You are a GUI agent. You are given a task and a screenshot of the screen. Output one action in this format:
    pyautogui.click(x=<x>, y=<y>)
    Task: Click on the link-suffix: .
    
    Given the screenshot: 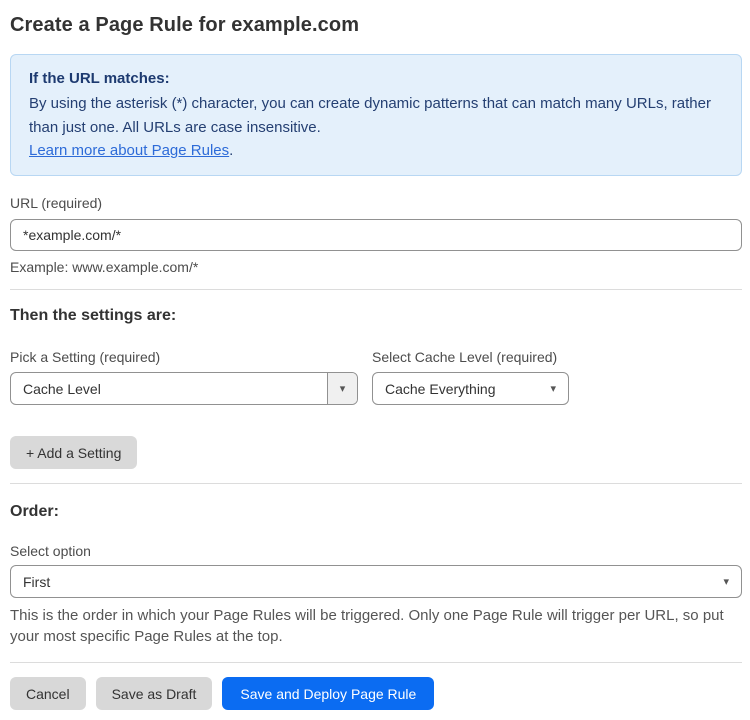 What is the action you would take?
    pyautogui.click(x=231, y=150)
    